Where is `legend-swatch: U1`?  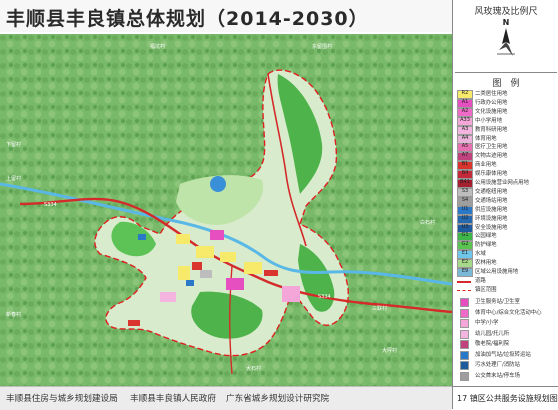 legend-swatch: U1 is located at coordinates (465, 210).